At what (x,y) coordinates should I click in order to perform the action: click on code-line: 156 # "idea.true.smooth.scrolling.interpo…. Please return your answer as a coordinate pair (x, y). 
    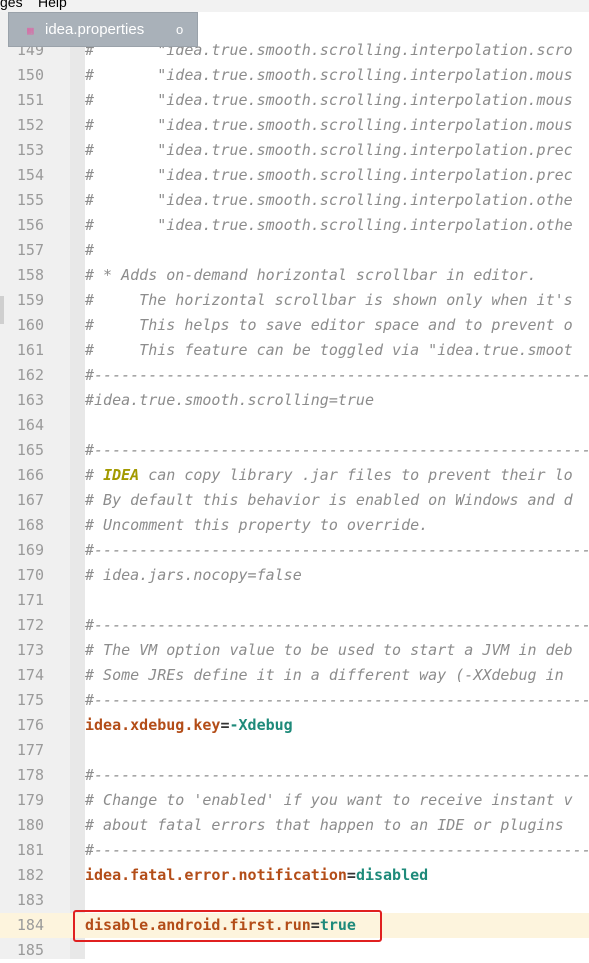
    Looking at the image, I should click on (294, 225).